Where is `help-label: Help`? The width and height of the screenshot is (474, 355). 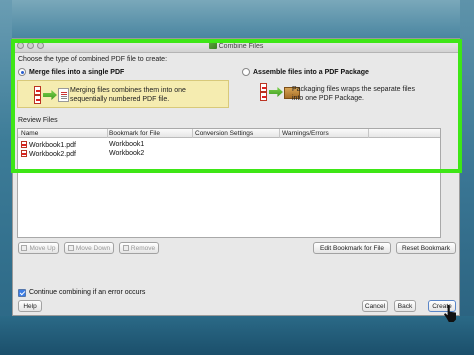
help-label: Help is located at coordinates (30, 306).